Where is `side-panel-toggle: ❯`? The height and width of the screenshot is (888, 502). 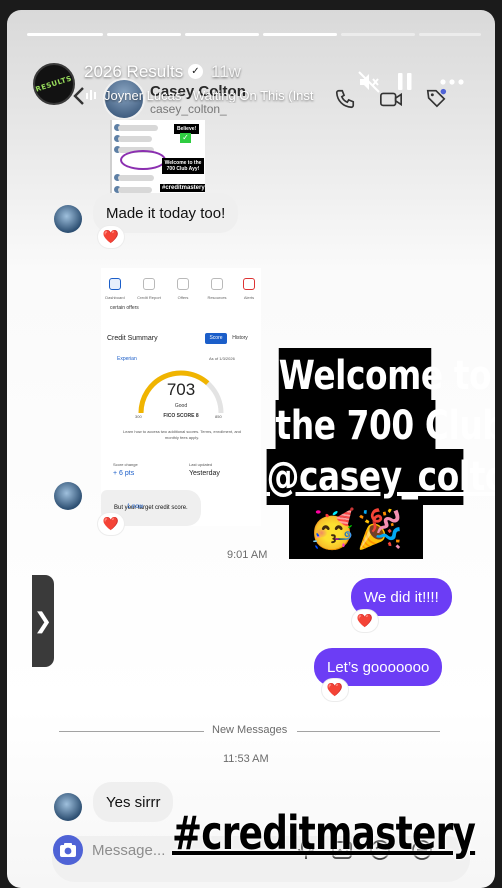 side-panel-toggle: ❯ is located at coordinates (43, 621).